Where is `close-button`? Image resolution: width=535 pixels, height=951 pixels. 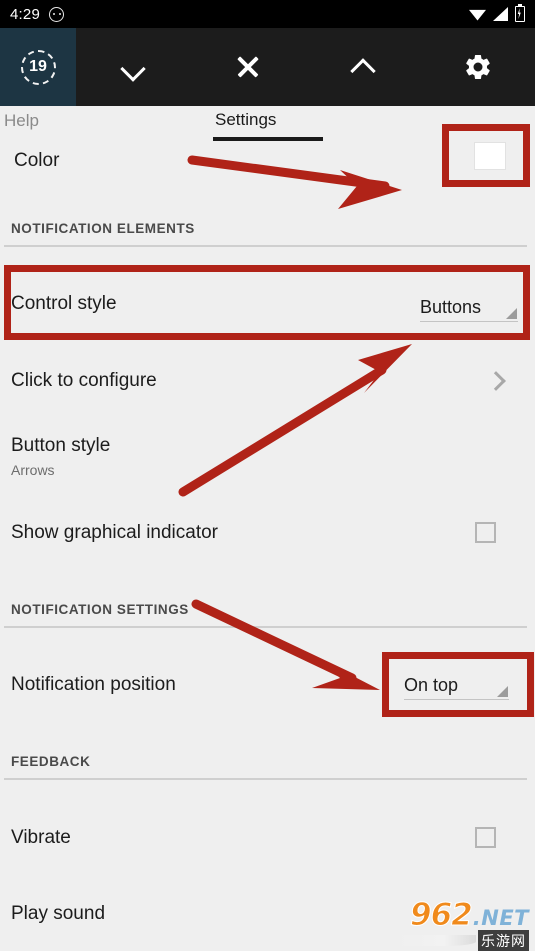 close-button is located at coordinates (248, 67).